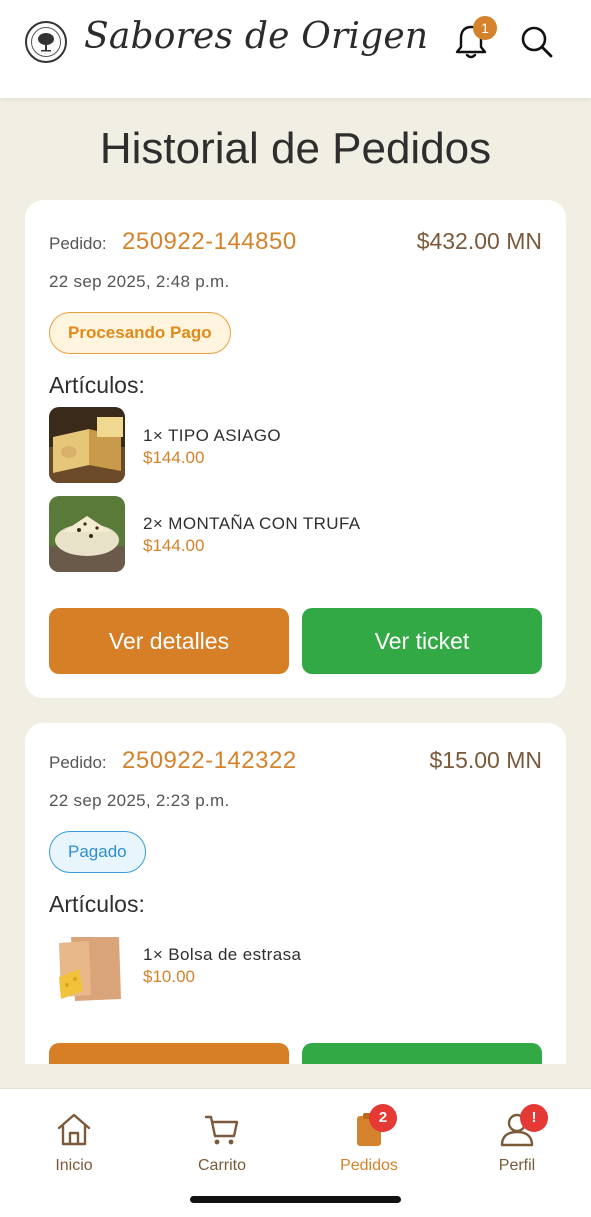  Describe the element at coordinates (383, 1118) in the screenshot. I see `orders-count-badge: 2` at that location.